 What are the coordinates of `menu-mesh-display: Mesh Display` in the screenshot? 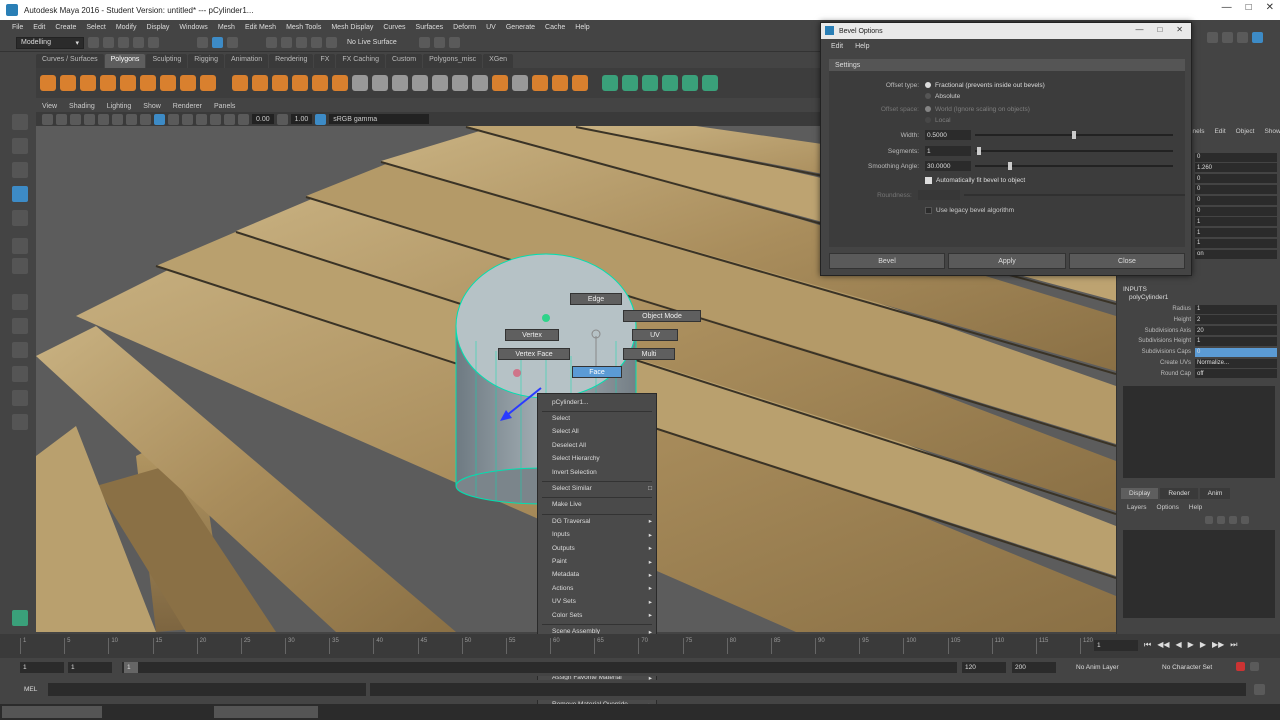 It's located at (352, 27).